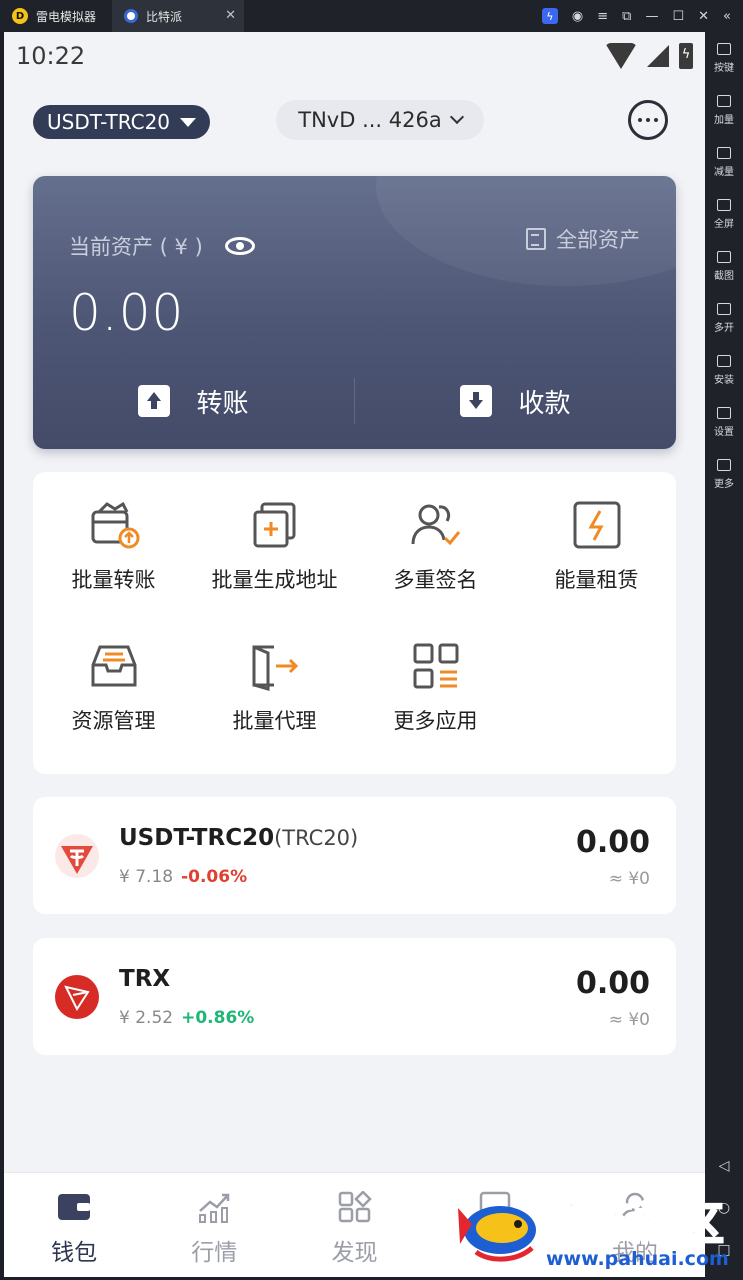  Describe the element at coordinates (497, 1234) in the screenshot. I see `fish-logo-icon` at that location.